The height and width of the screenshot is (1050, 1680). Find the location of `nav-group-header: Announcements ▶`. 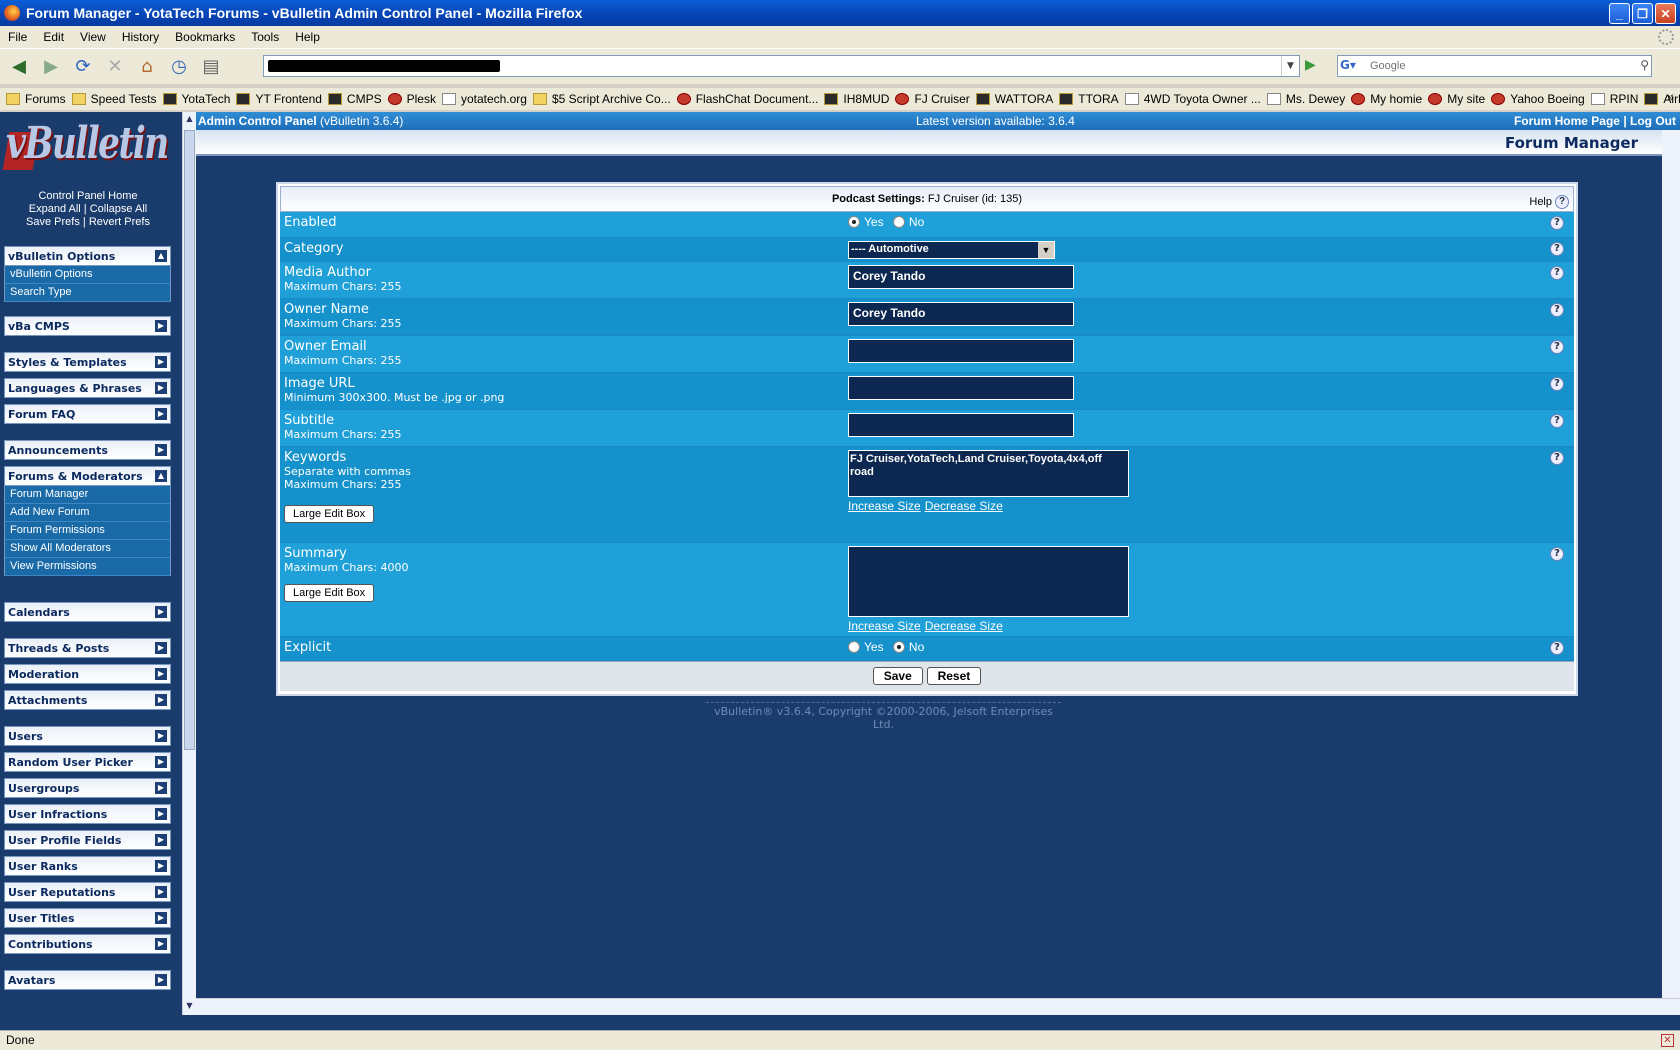

nav-group-header: Announcements ▶ is located at coordinates (87, 450).